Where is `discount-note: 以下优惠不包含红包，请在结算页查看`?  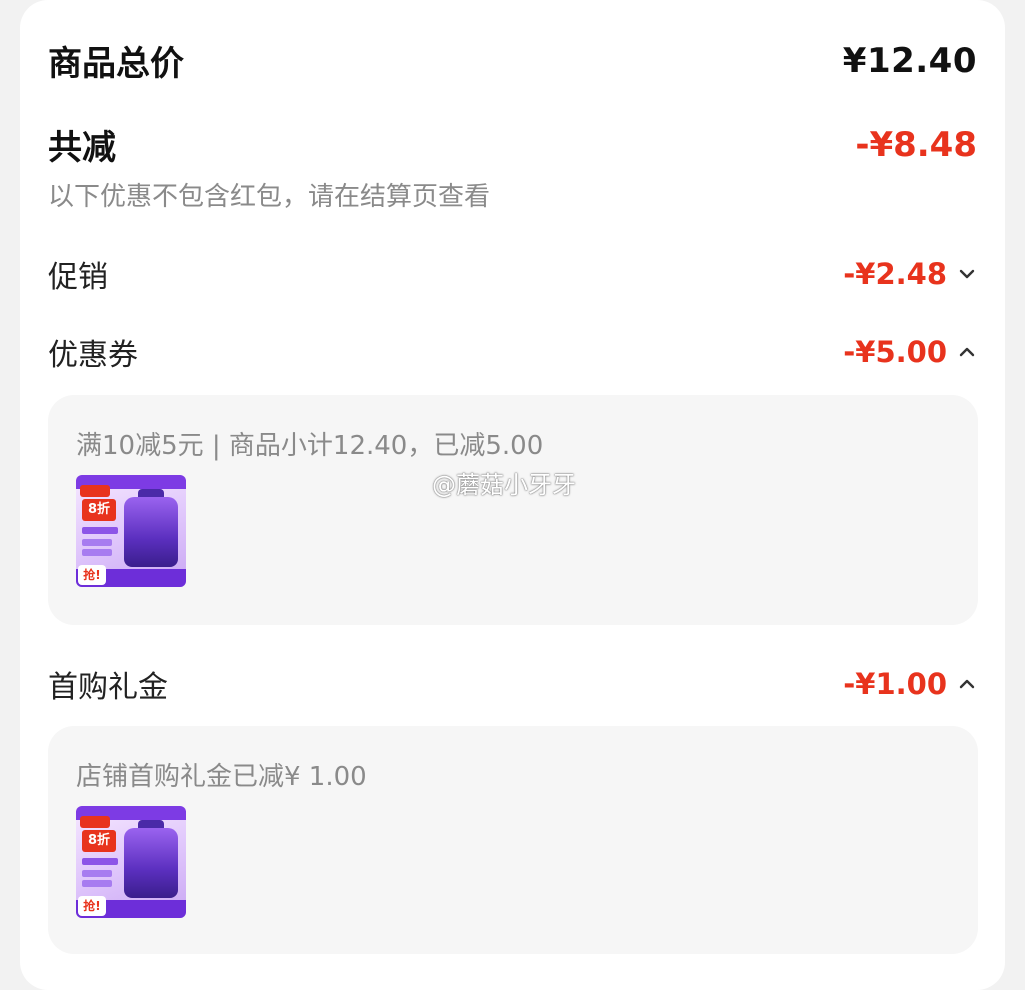
discount-note: 以下优惠不包含红包，请在结算页查看 is located at coordinates (269, 197).